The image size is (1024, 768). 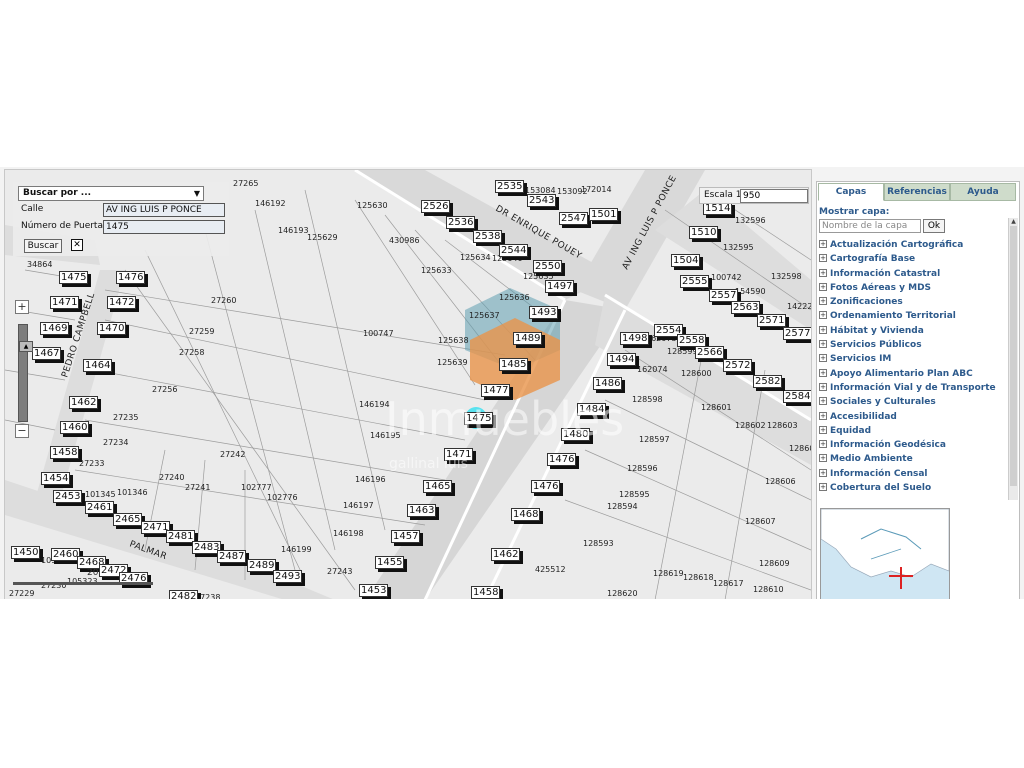 What do you see at coordinates (348, 533) in the screenshot?
I see `lot-number: 146198` at bounding box center [348, 533].